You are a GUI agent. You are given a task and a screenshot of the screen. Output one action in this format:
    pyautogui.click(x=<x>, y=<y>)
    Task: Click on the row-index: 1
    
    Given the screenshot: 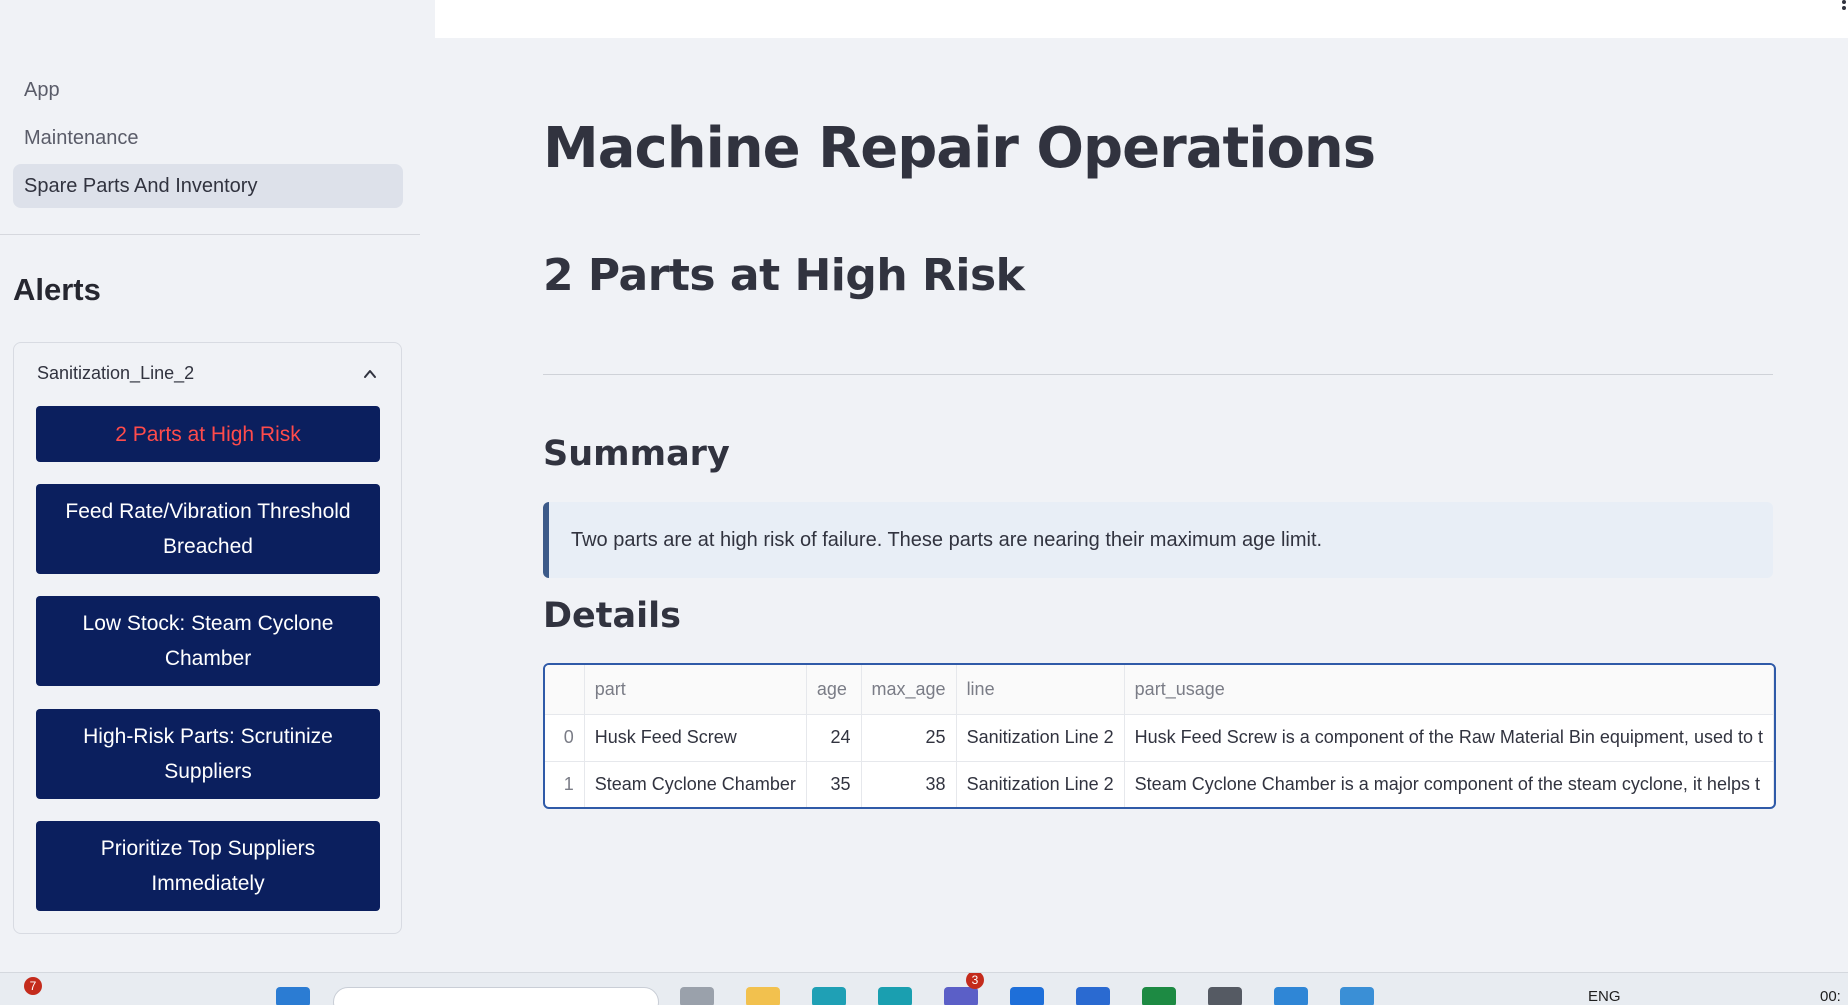 What is the action you would take?
    pyautogui.click(x=565, y=784)
    